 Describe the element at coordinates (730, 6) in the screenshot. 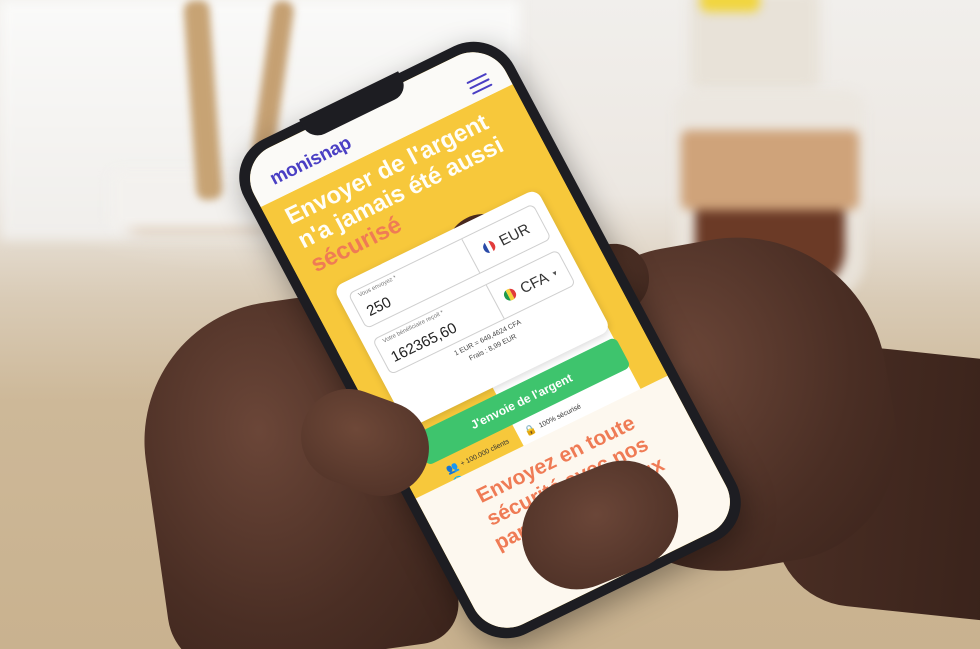

I see `blurred-bottle-cap` at that location.